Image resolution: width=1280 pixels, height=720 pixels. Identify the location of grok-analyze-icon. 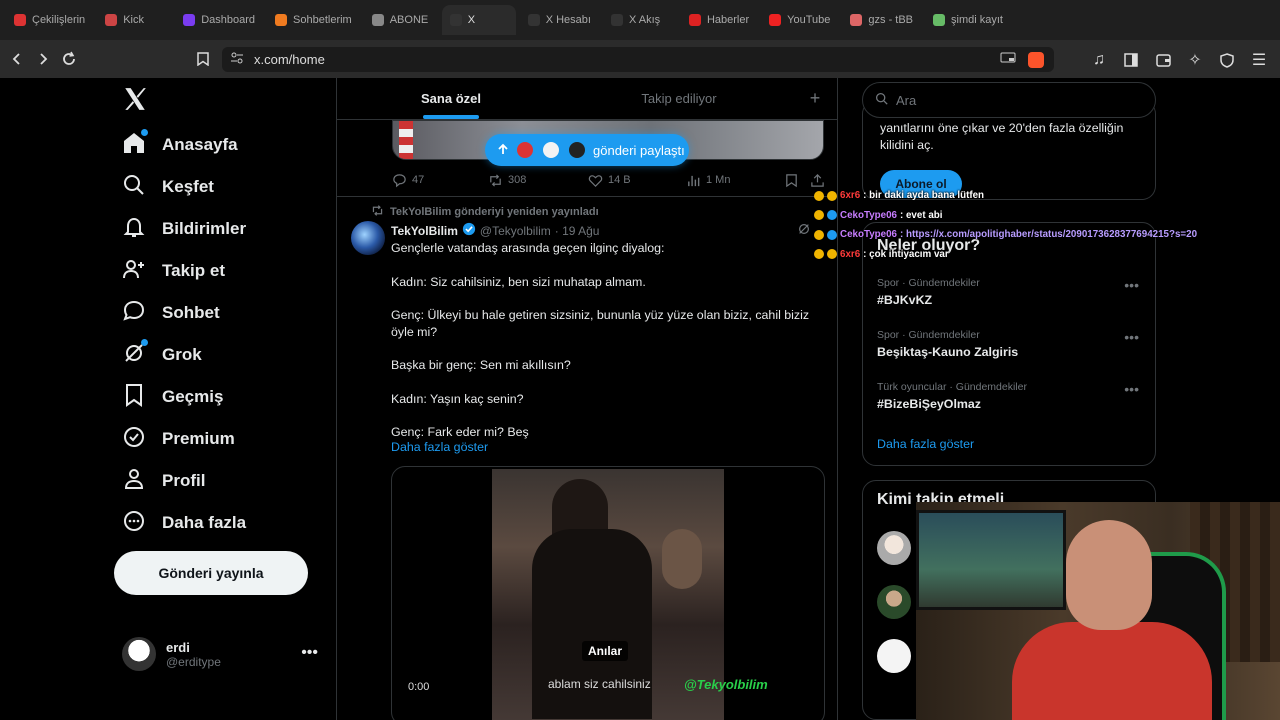
(804, 230).